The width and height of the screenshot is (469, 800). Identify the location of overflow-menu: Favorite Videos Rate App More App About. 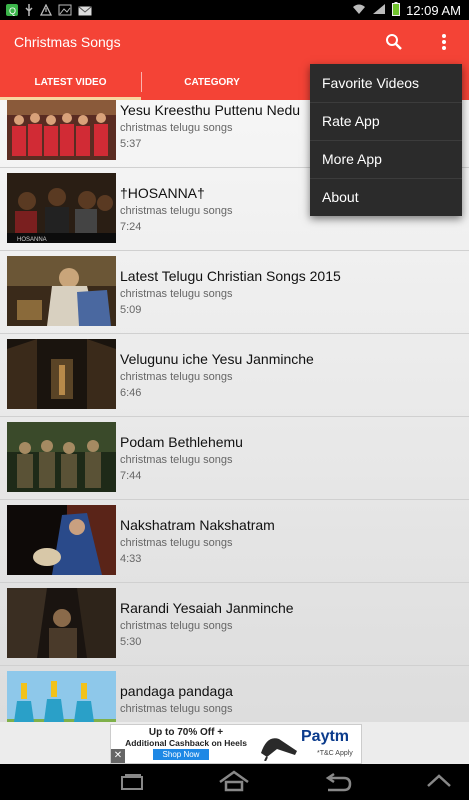
(386, 140).